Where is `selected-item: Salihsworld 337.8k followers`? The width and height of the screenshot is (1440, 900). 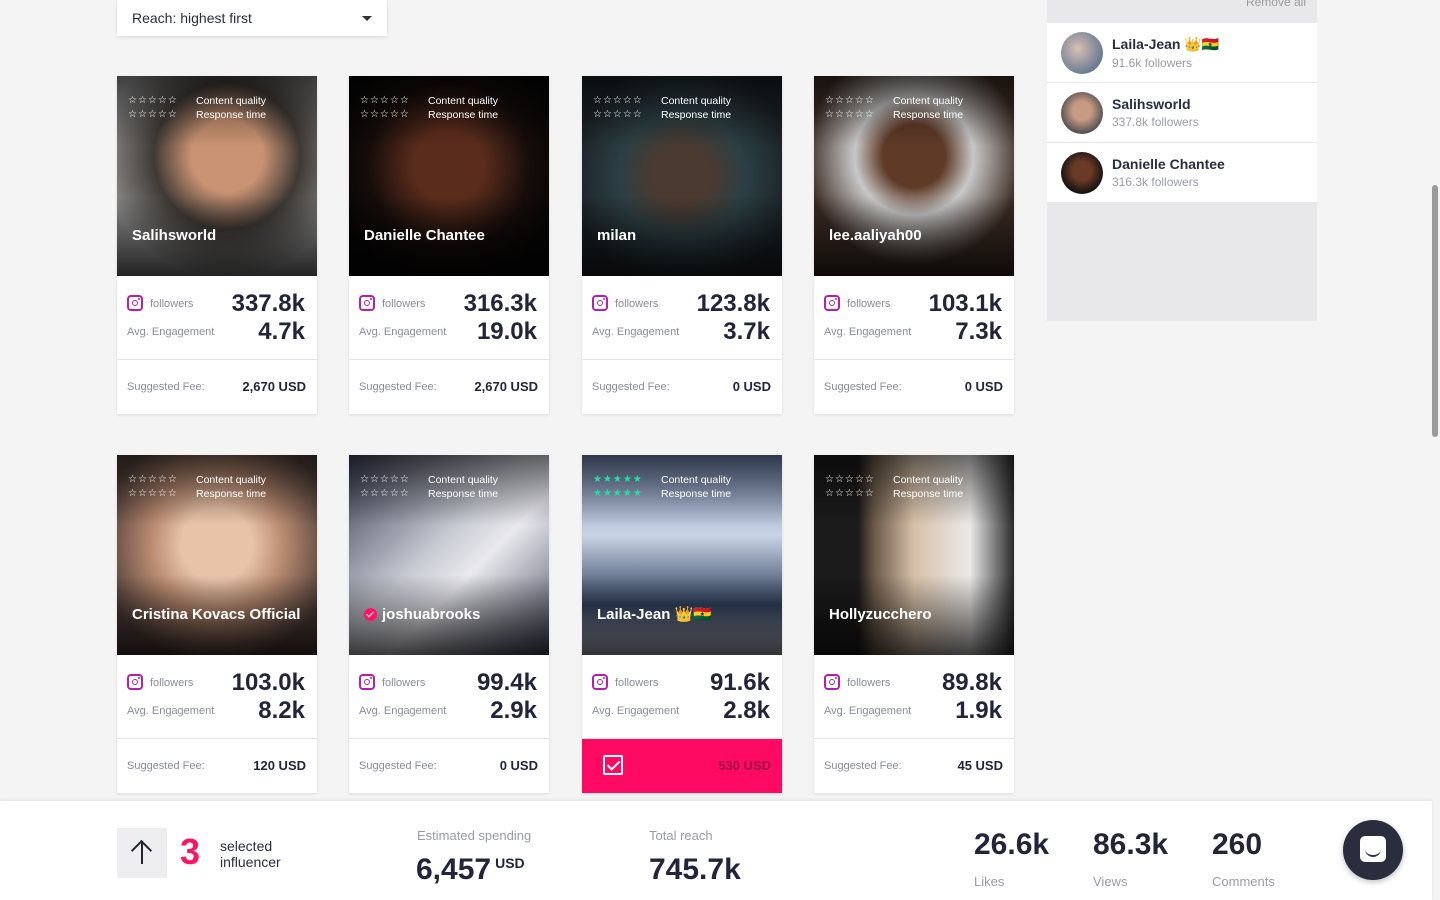 selected-item: Salihsworld 337.8k followers is located at coordinates (1182, 113).